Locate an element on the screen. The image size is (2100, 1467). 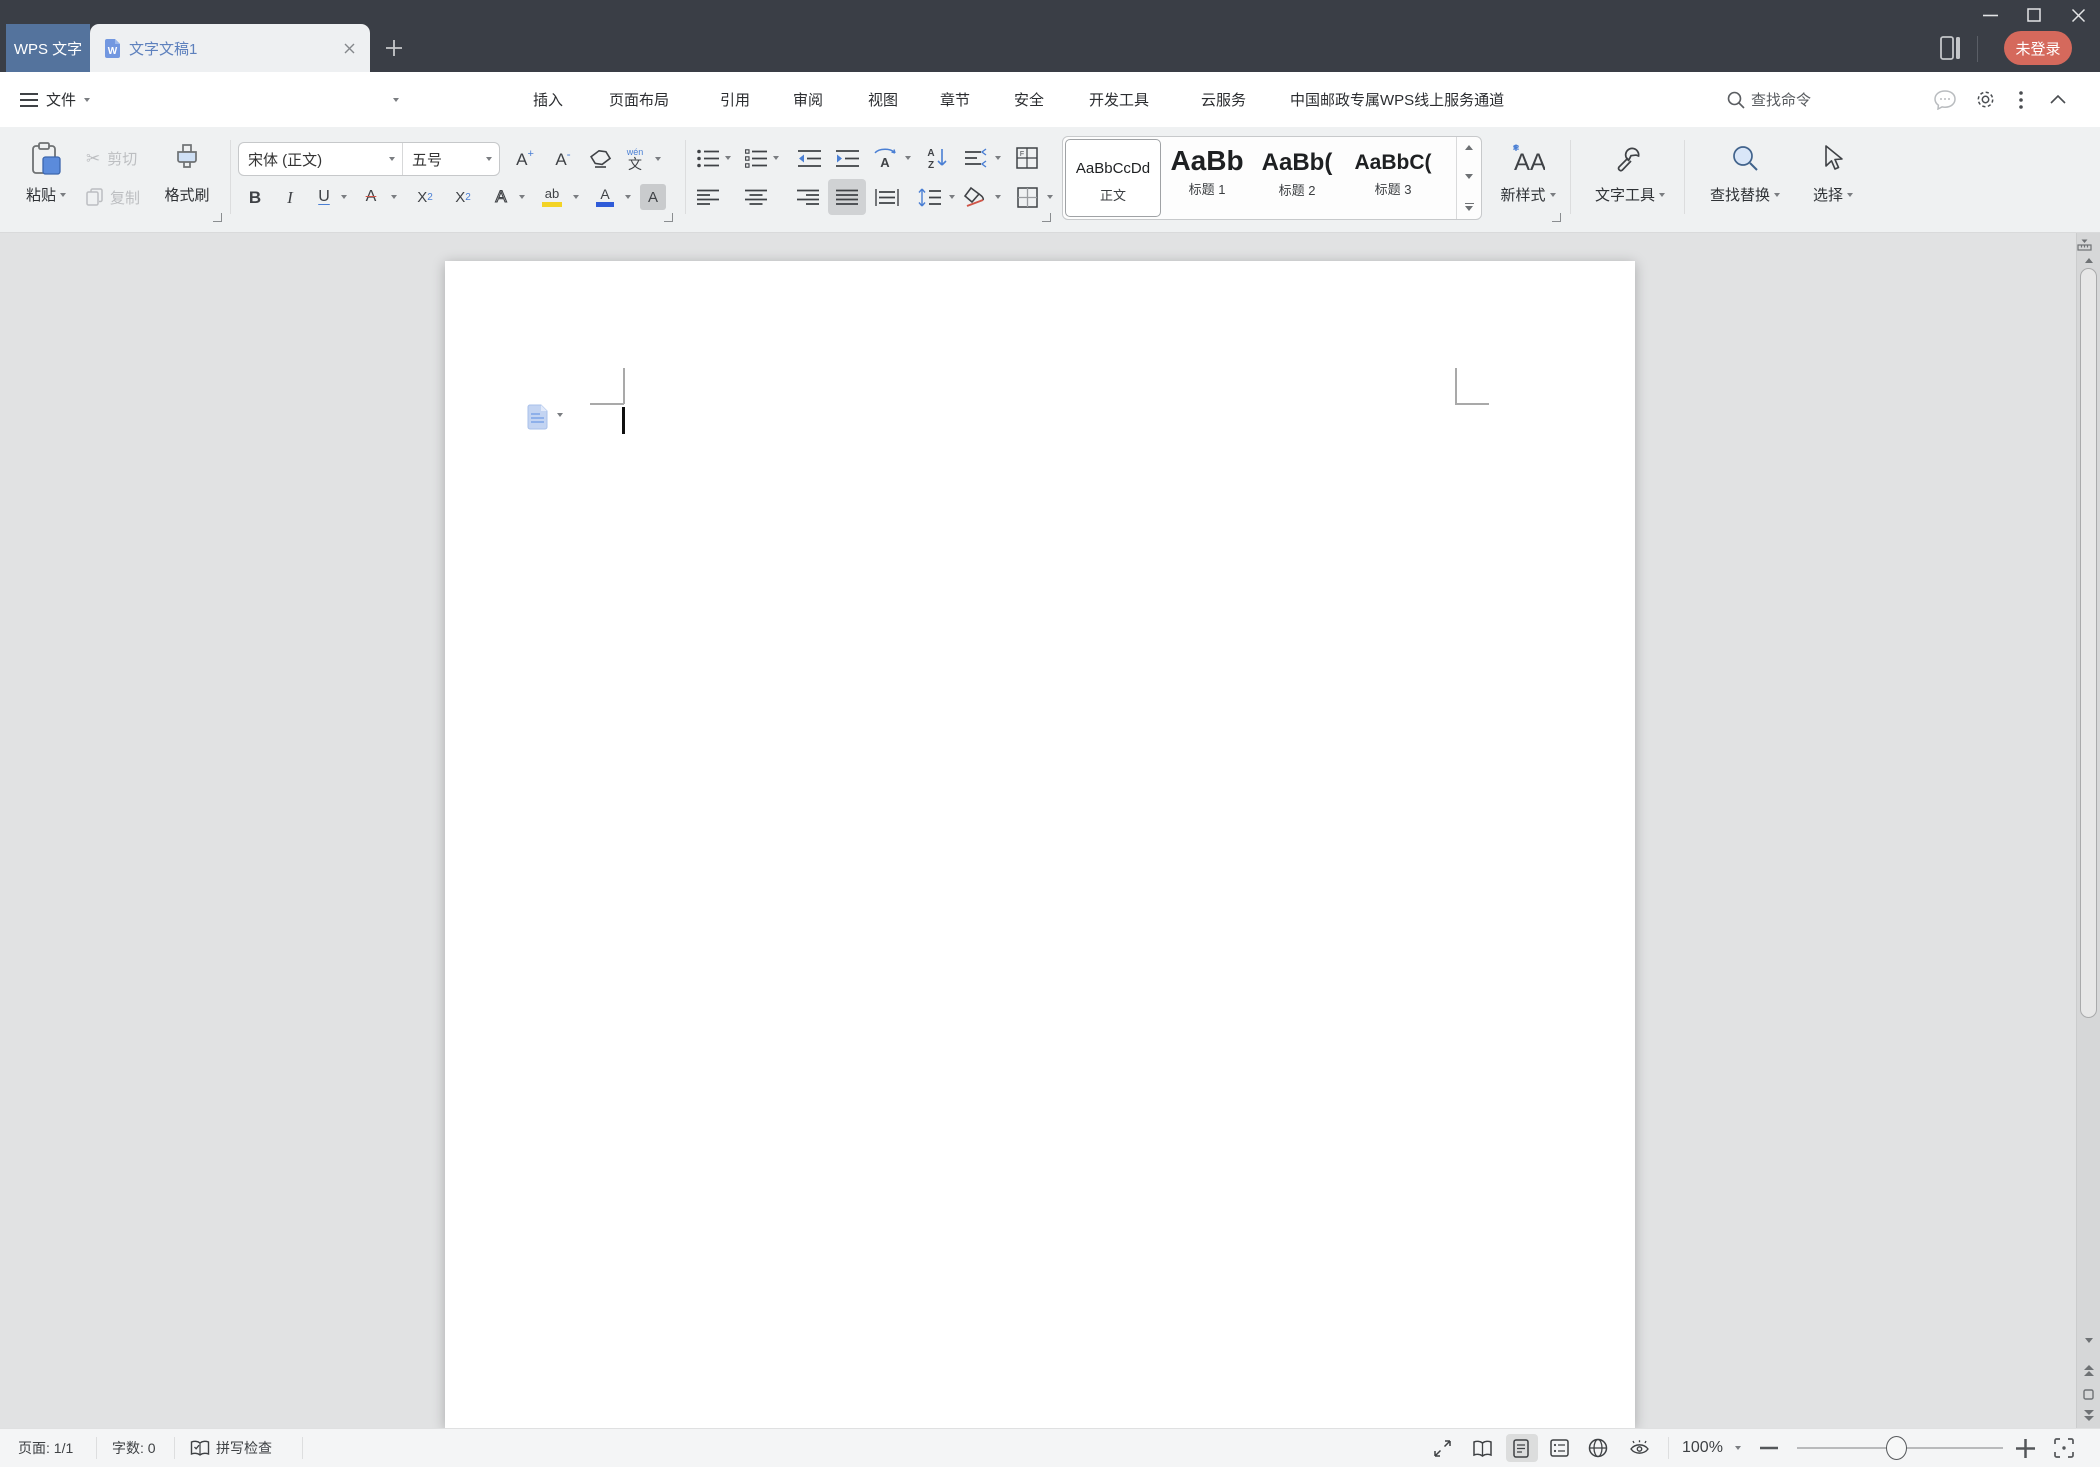
zoom-level-dropdown is located at coordinates (1738, 1448).